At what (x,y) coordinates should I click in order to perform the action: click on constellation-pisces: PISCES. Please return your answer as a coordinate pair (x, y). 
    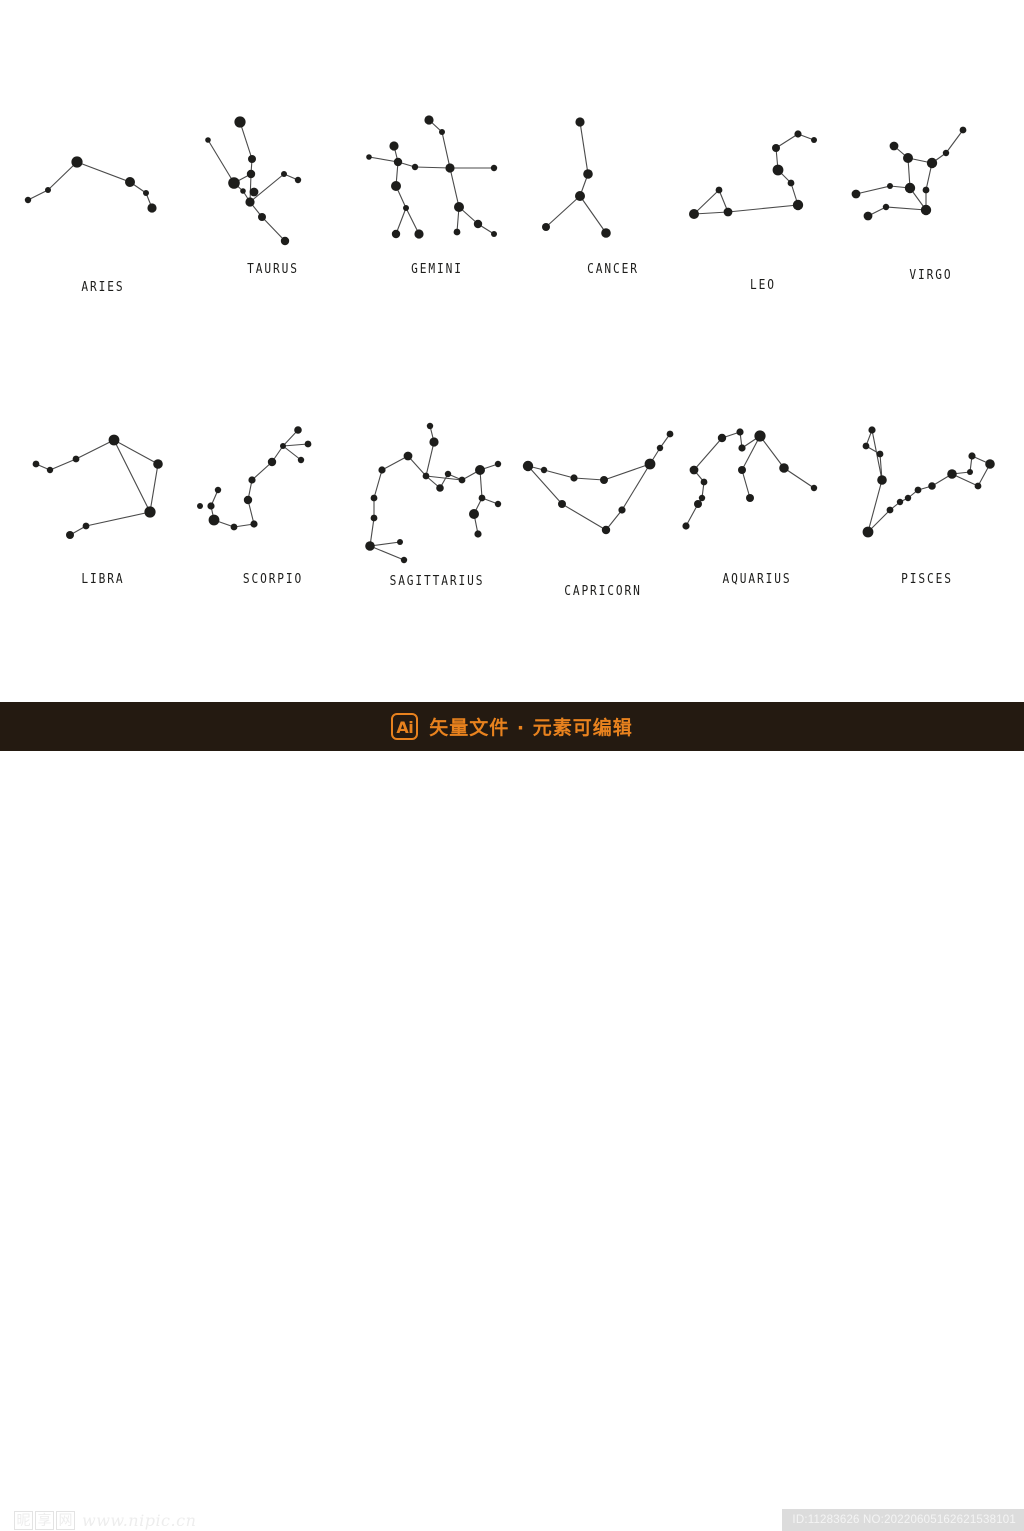
    Looking at the image, I should click on (927, 504).